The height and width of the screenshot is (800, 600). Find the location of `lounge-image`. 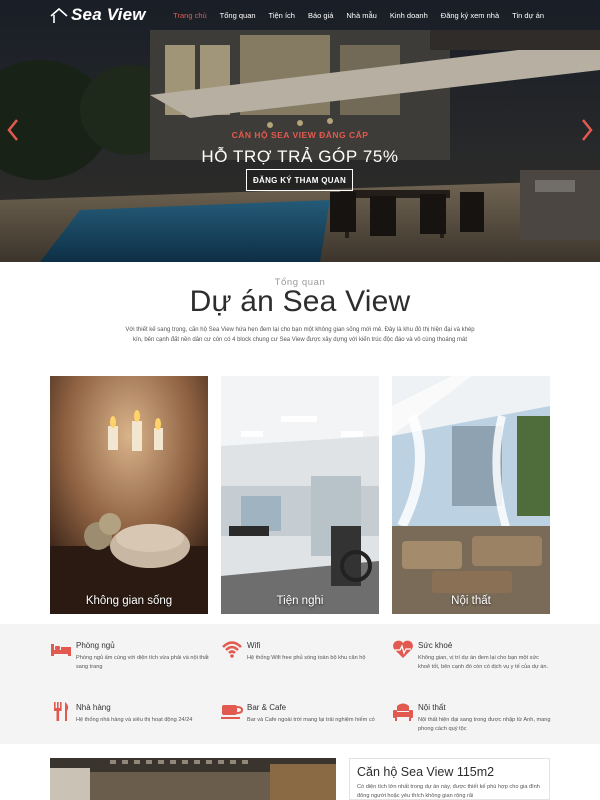

lounge-image is located at coordinates (471, 495).